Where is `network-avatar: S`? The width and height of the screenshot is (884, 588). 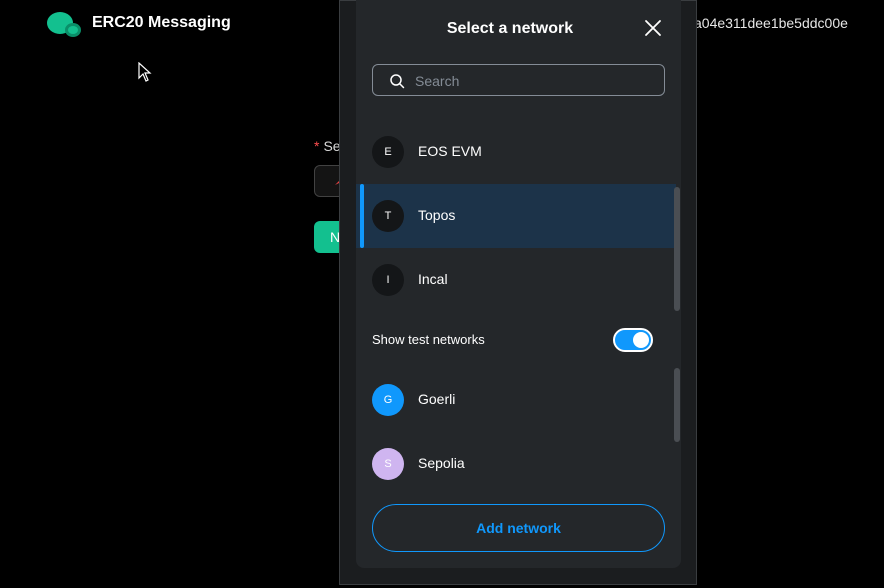 network-avatar: S is located at coordinates (388, 464).